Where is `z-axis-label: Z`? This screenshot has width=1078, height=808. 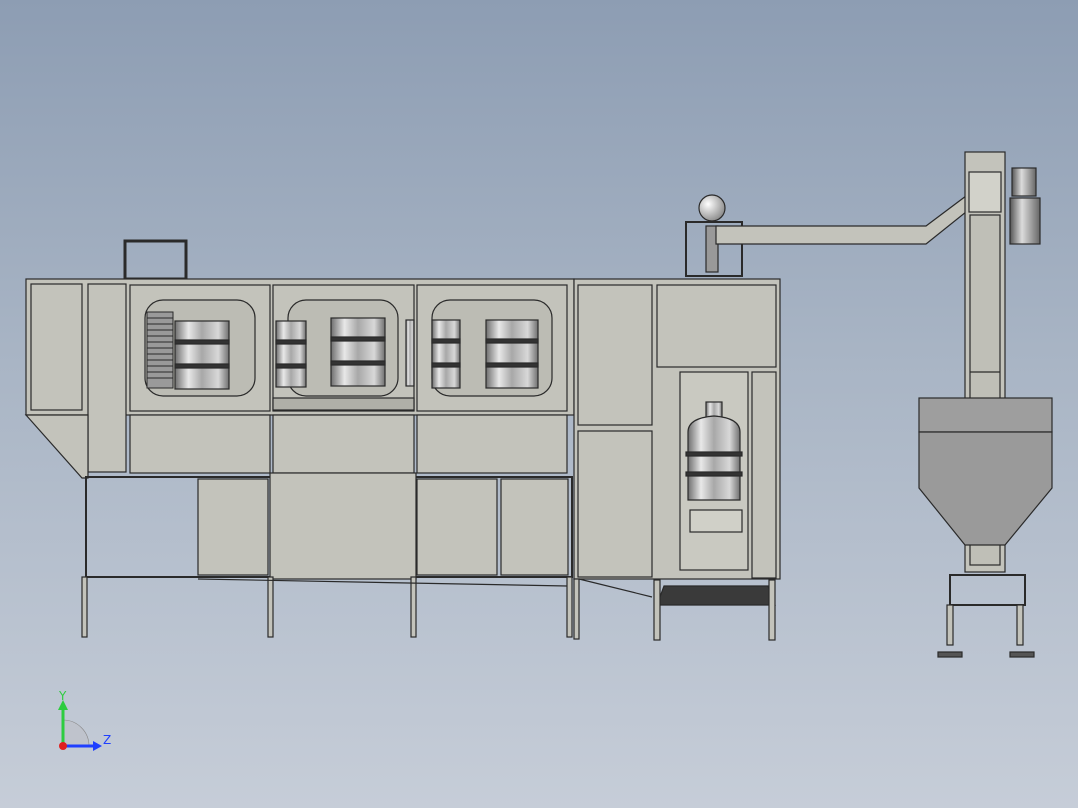
z-axis-label: Z is located at coordinates (107, 740).